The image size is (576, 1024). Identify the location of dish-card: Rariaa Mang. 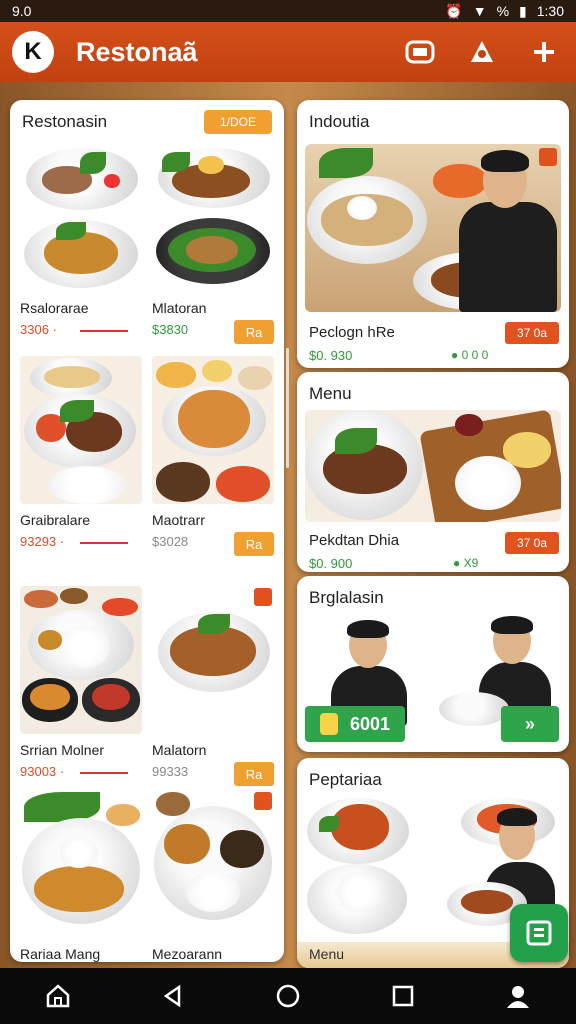
(81, 876).